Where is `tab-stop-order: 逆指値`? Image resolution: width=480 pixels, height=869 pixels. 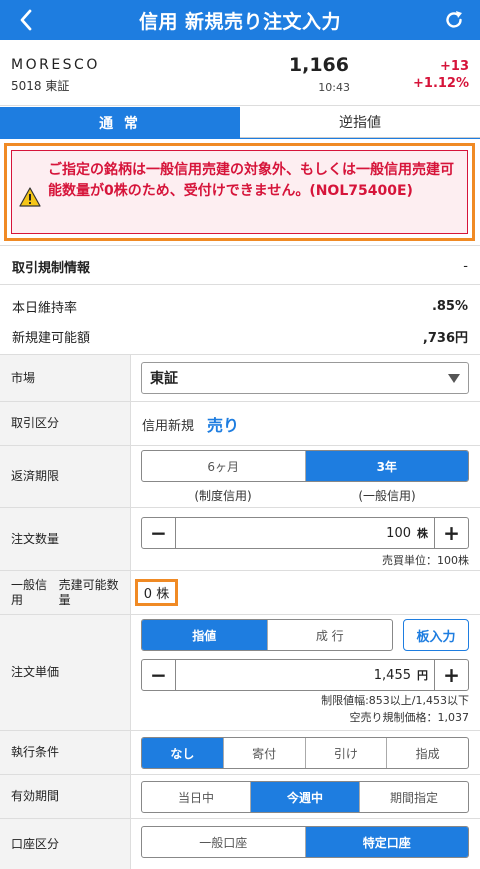 tab-stop-order: 逆指値 is located at coordinates (360, 122).